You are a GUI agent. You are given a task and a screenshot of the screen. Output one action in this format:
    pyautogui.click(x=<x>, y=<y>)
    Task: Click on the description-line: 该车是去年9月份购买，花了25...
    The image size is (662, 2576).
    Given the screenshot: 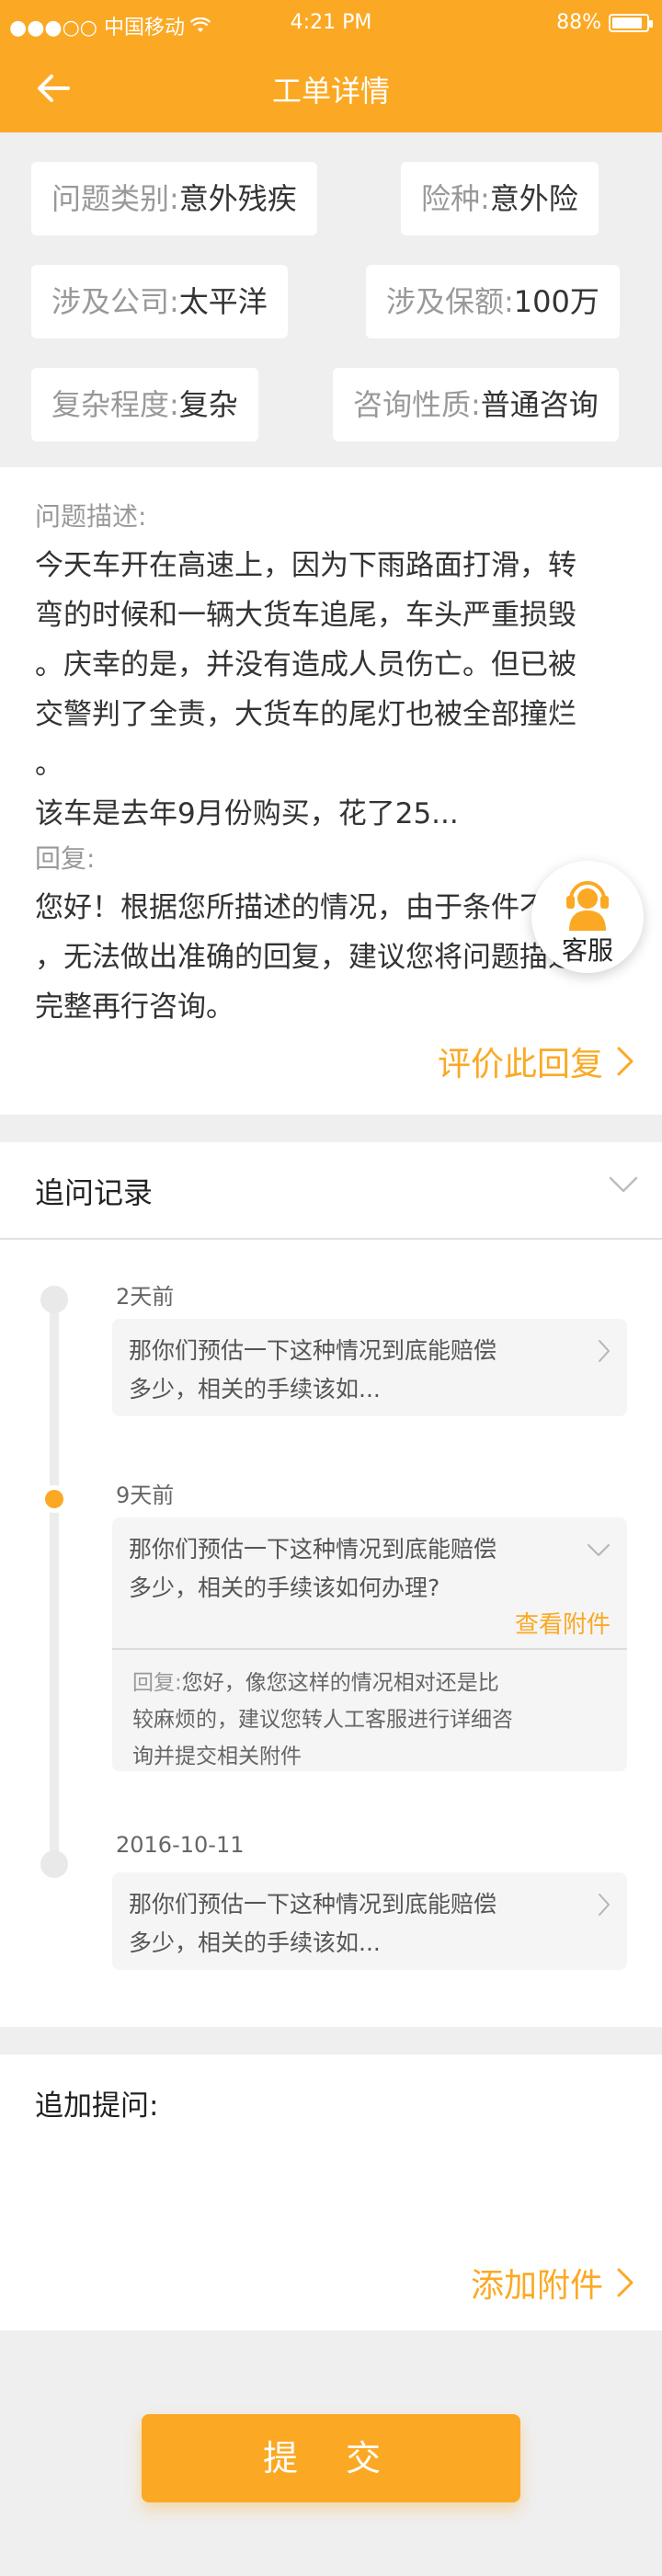 What is the action you would take?
    pyautogui.click(x=247, y=814)
    